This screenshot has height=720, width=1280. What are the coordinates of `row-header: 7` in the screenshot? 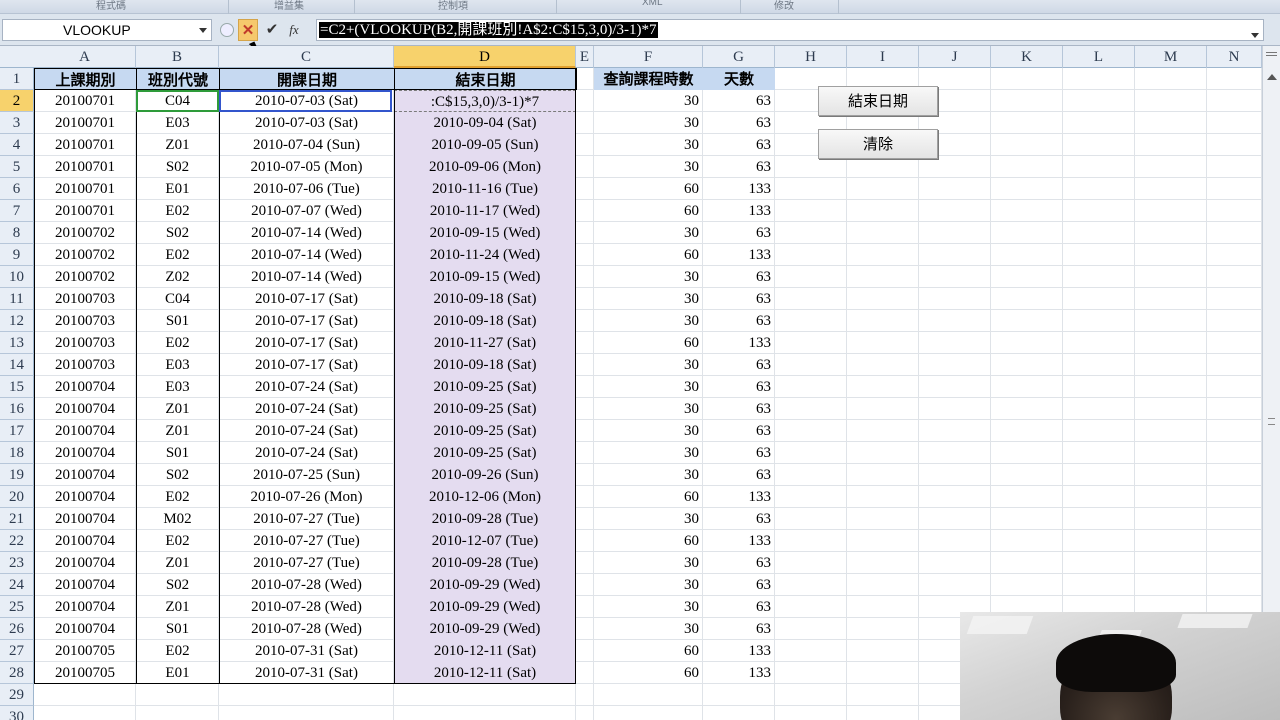 It's located at (17, 211).